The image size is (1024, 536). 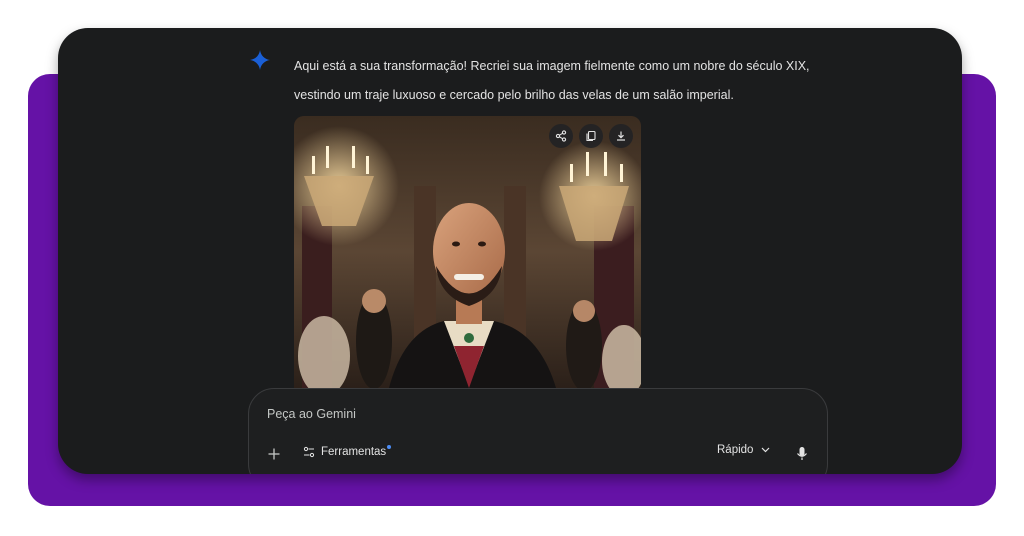 I want to click on copy-icon, so click(x=591, y=136).